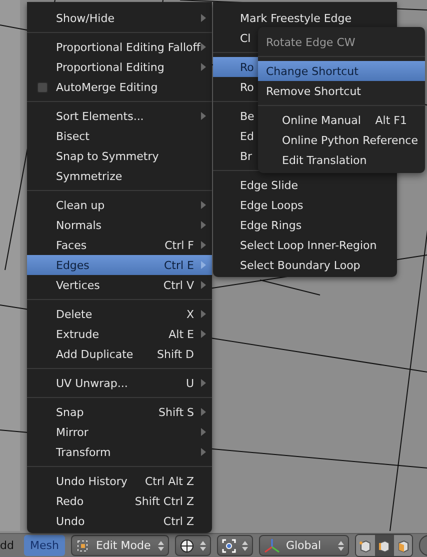 This screenshot has width=427, height=557. I want to click on menu-item: Mirror, so click(119, 432).